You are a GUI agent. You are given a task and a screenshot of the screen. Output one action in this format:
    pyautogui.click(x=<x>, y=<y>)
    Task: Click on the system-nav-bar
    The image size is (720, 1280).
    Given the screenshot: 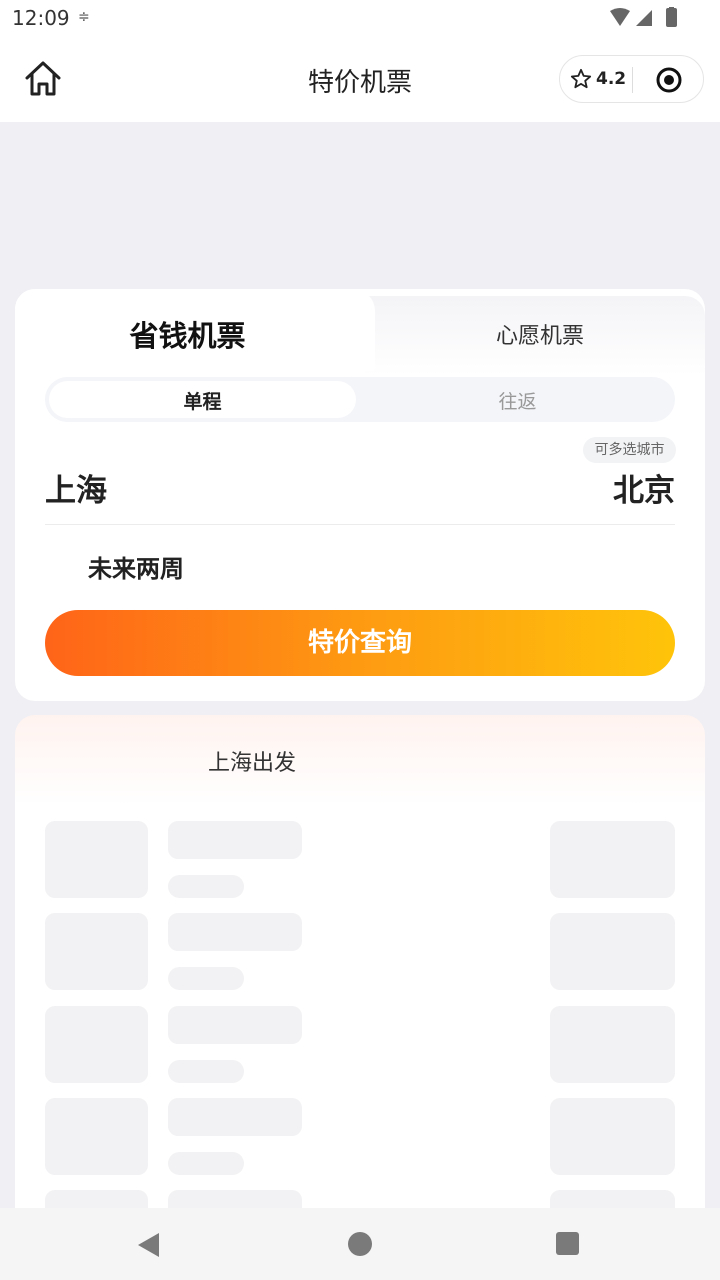 What is the action you would take?
    pyautogui.click(x=360, y=1244)
    